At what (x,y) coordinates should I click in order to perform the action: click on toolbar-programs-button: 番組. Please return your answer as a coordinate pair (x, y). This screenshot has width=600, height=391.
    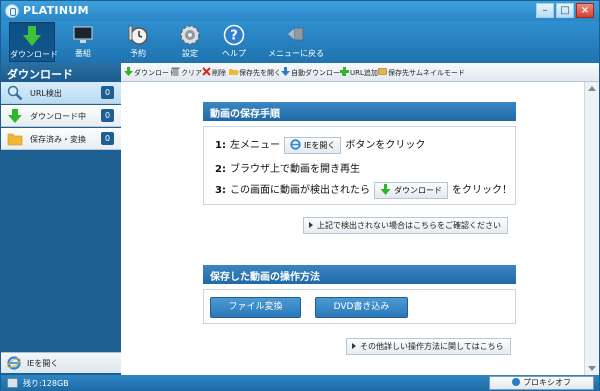
    Looking at the image, I should click on (83, 42).